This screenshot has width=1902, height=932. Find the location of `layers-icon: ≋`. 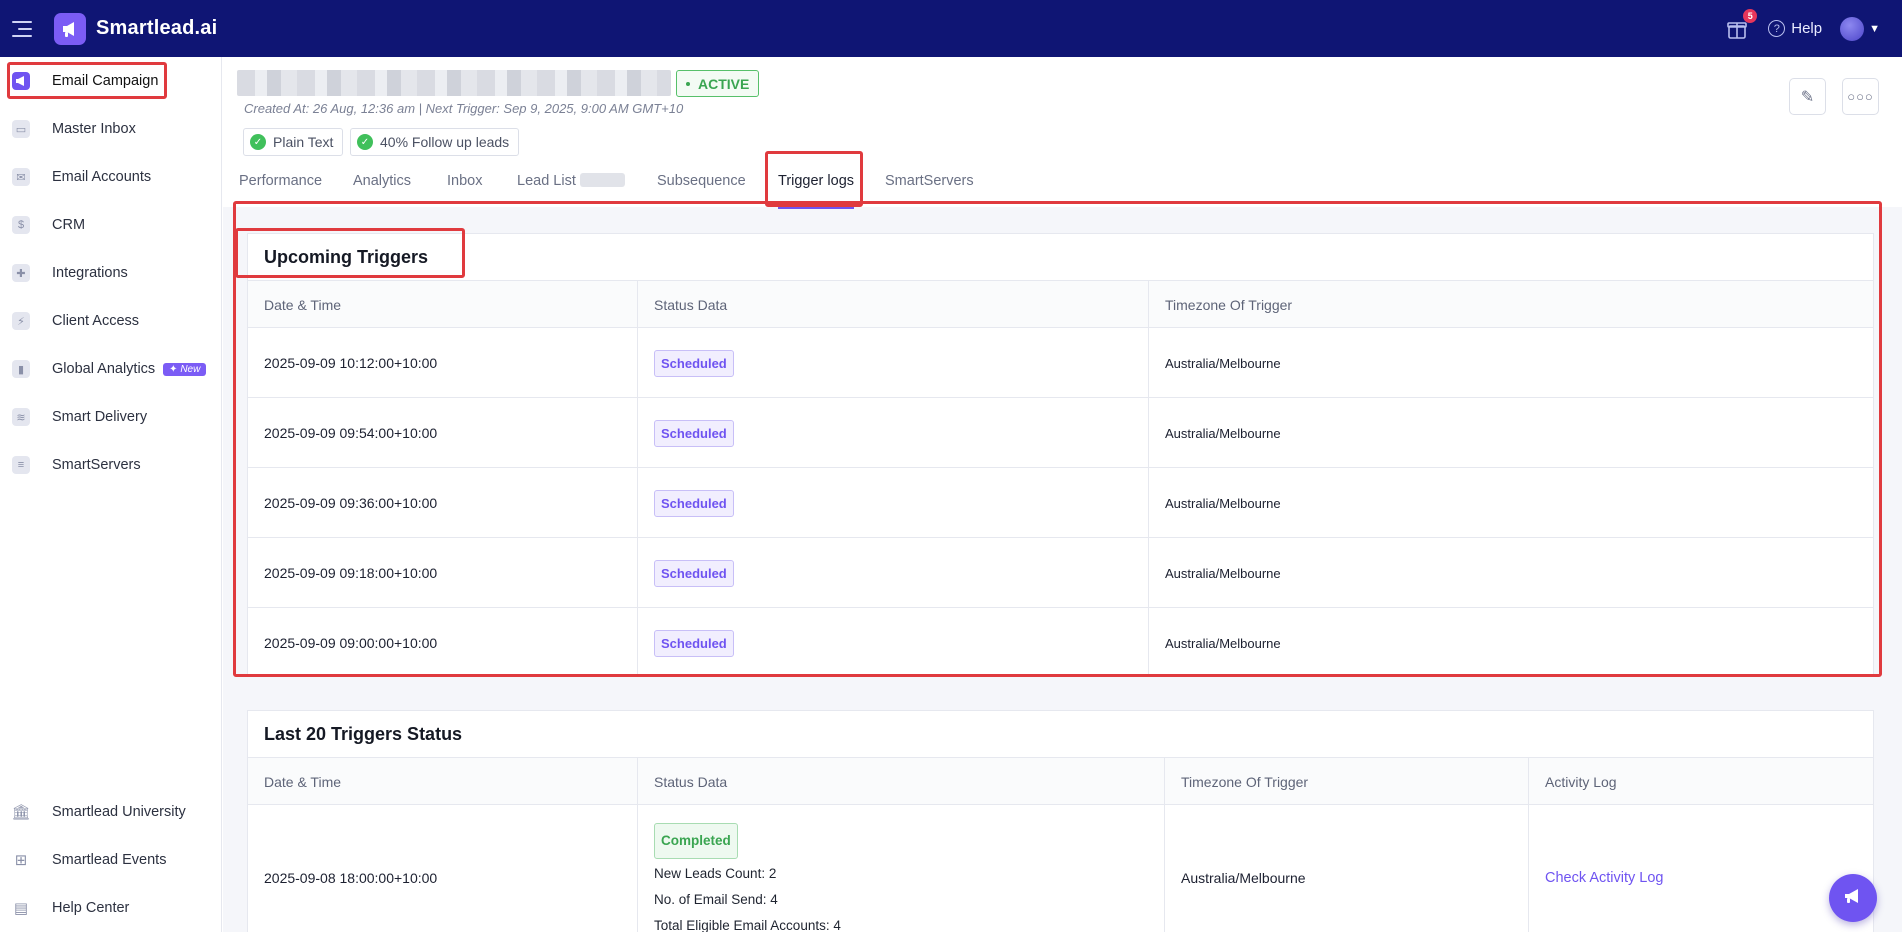

layers-icon: ≋ is located at coordinates (21, 417).